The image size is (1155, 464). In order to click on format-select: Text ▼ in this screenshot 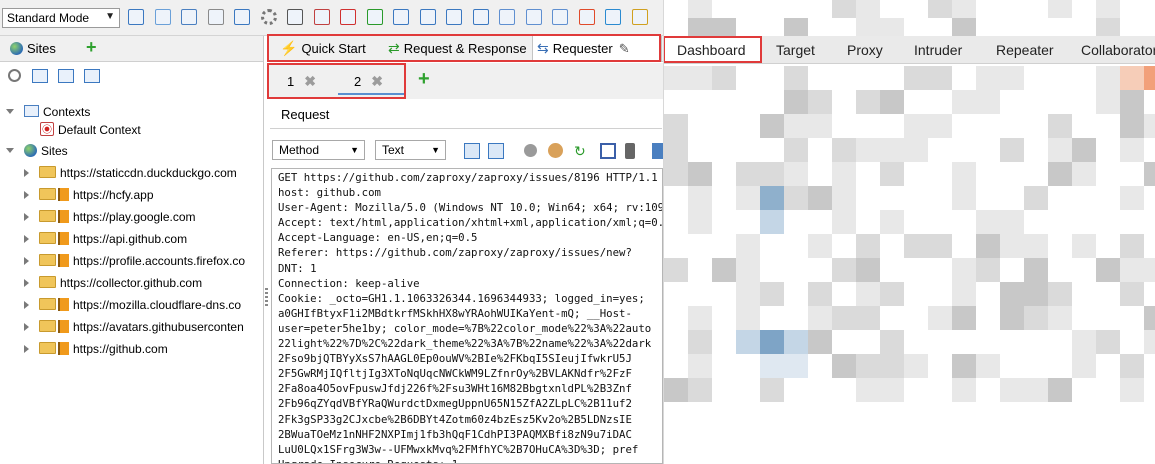, I will do `click(410, 150)`.